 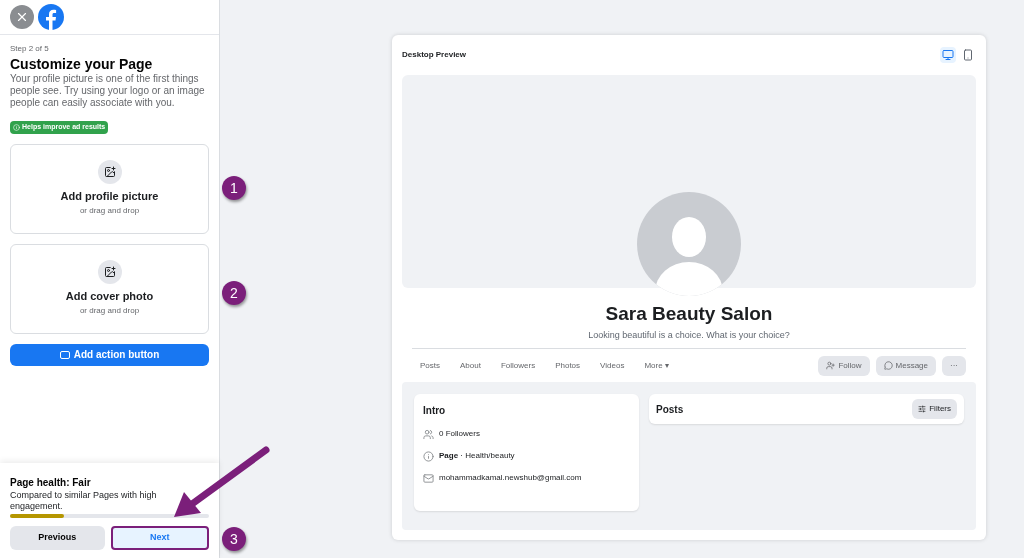 I want to click on email-icon, so click(x=428, y=478).